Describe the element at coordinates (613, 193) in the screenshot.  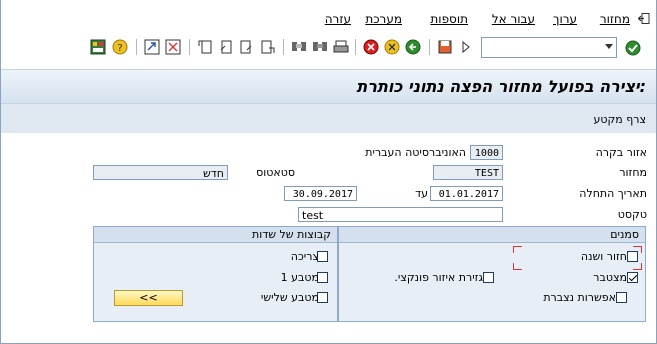
I see `start-date-label: תאריך התחלה` at that location.